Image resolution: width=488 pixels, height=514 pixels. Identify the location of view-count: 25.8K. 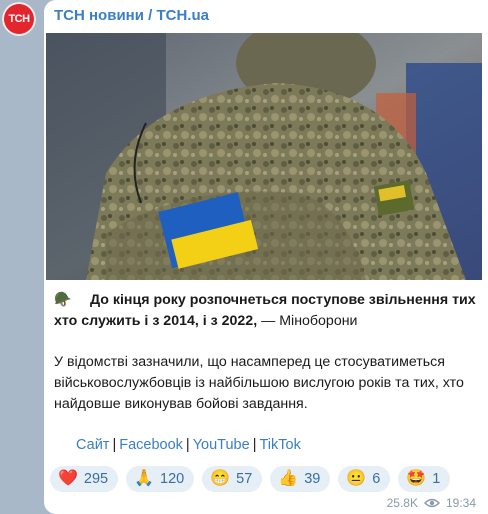
(402, 503).